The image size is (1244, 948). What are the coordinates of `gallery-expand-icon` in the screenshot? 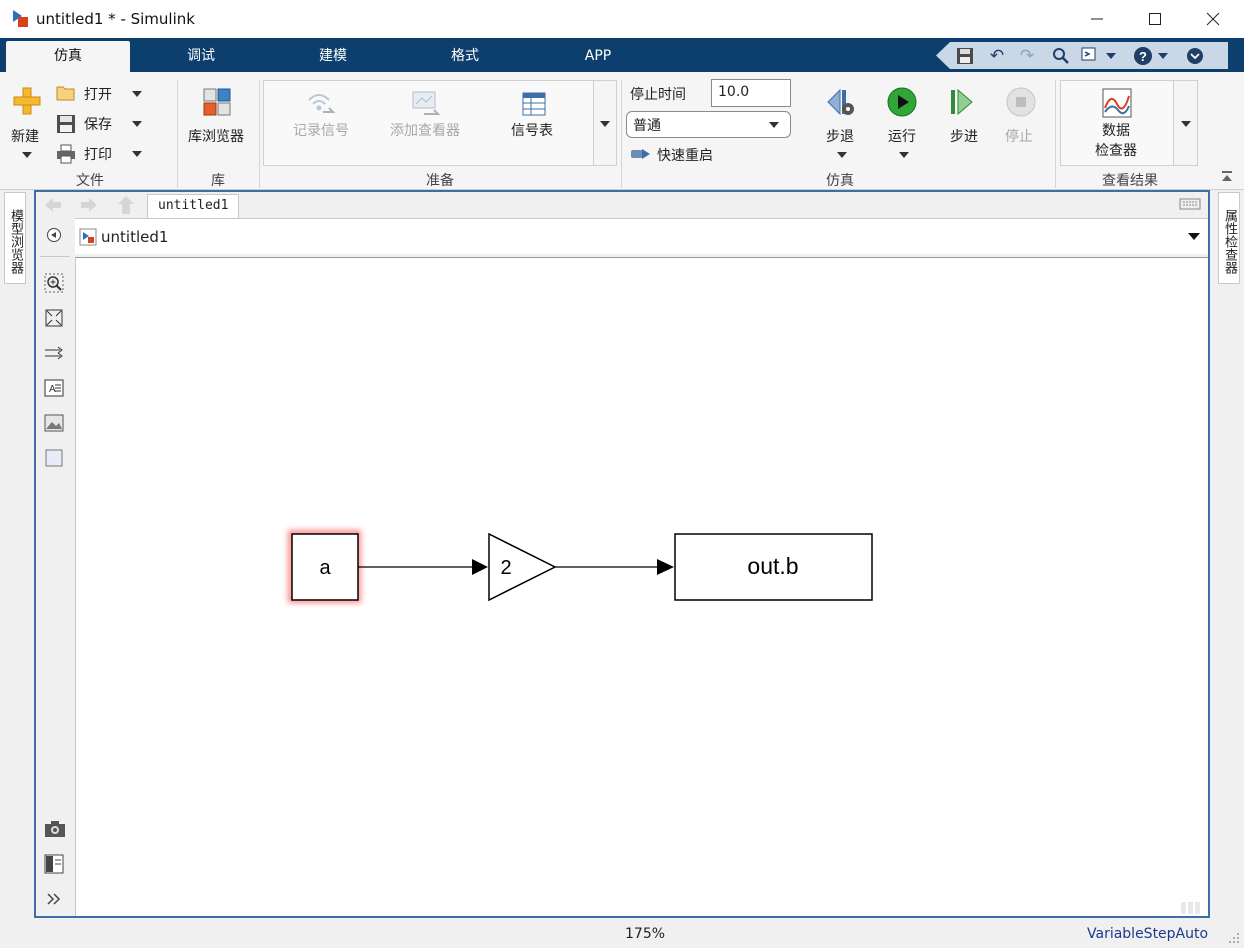 It's located at (605, 124).